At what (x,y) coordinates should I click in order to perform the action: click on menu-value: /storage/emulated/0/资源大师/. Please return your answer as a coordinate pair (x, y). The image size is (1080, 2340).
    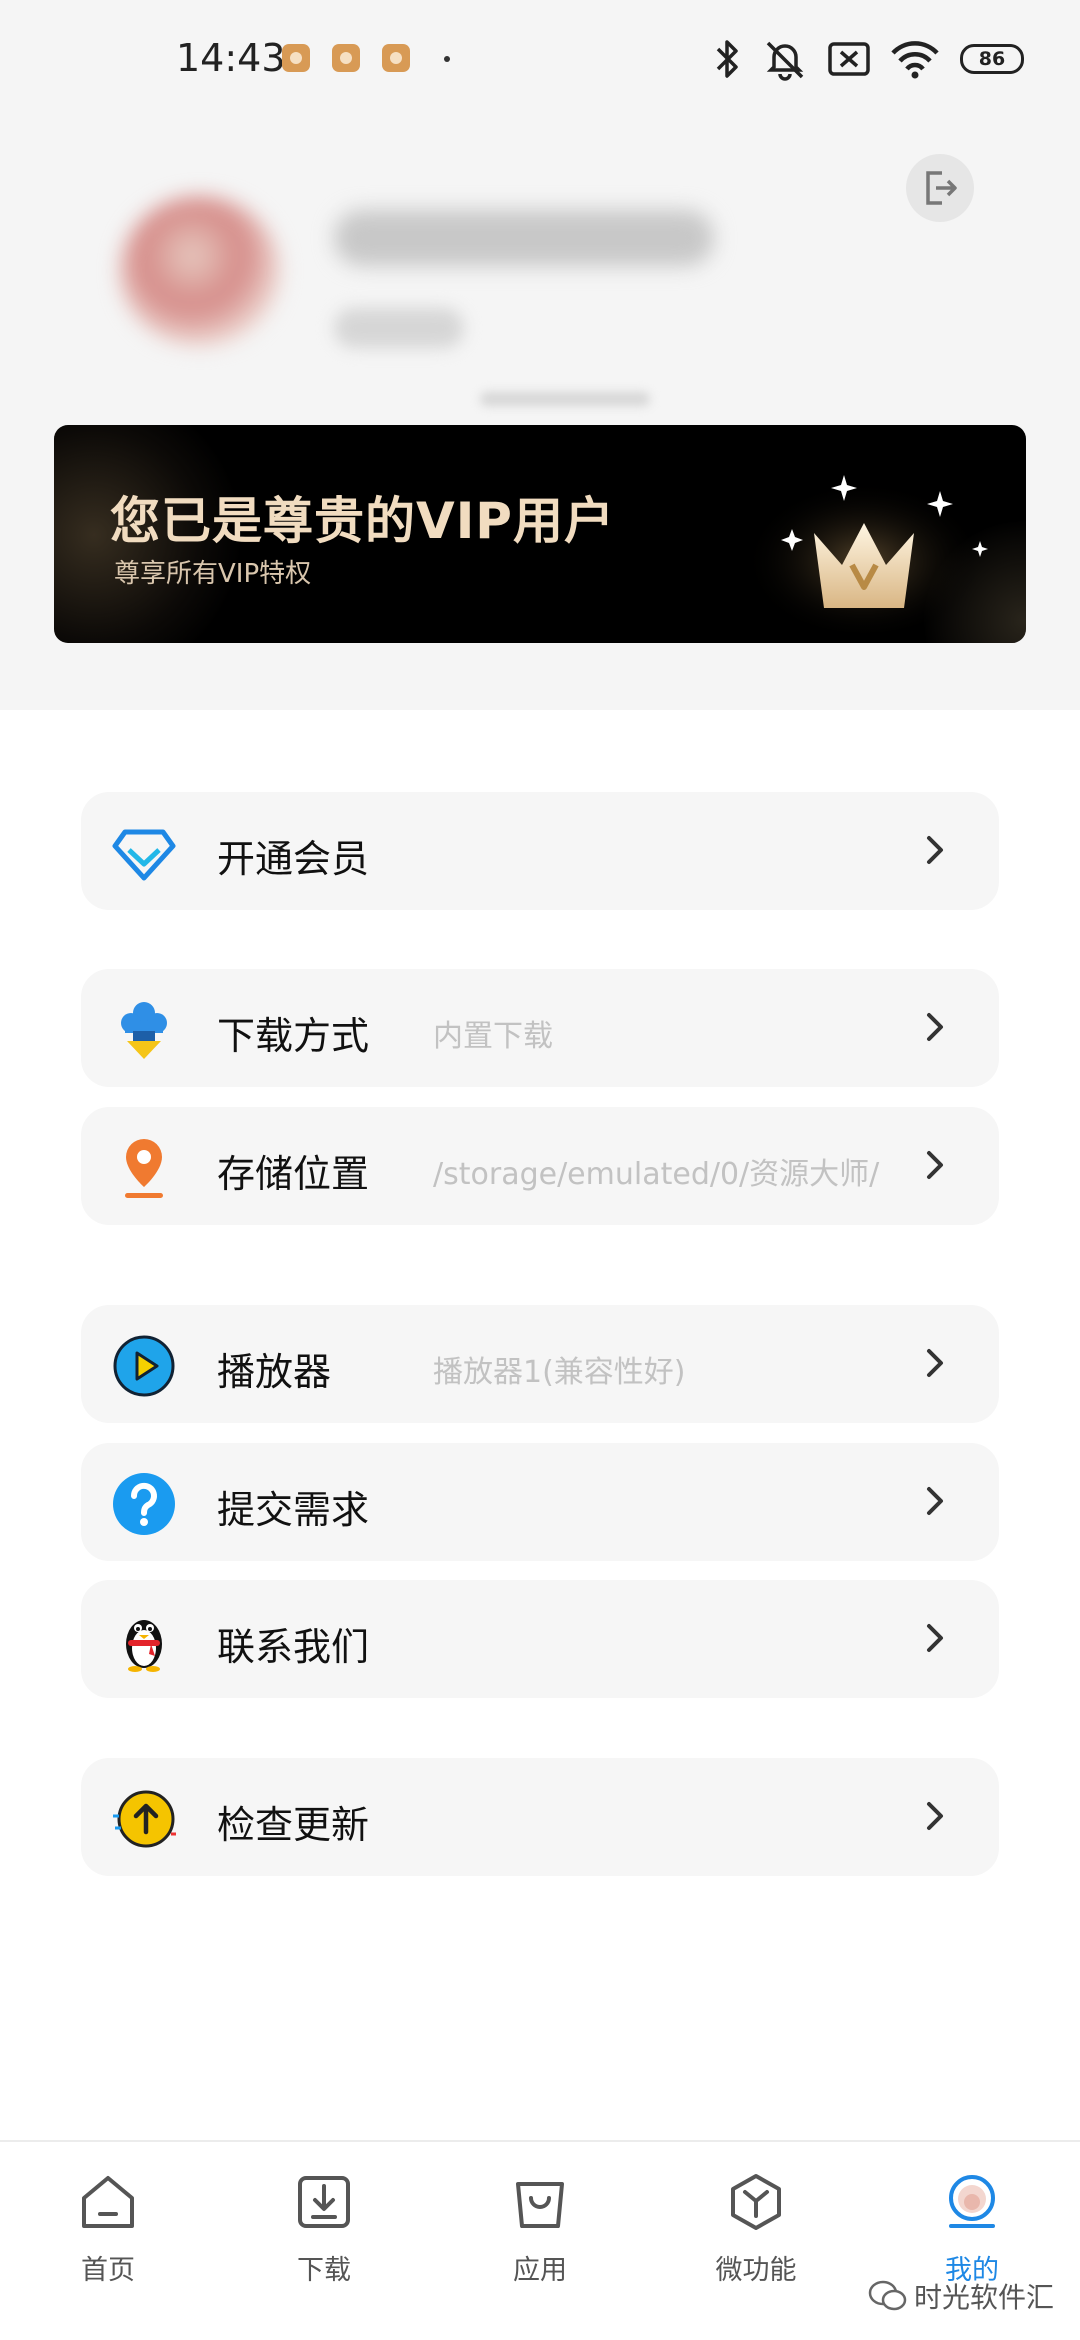
    Looking at the image, I should click on (656, 1174).